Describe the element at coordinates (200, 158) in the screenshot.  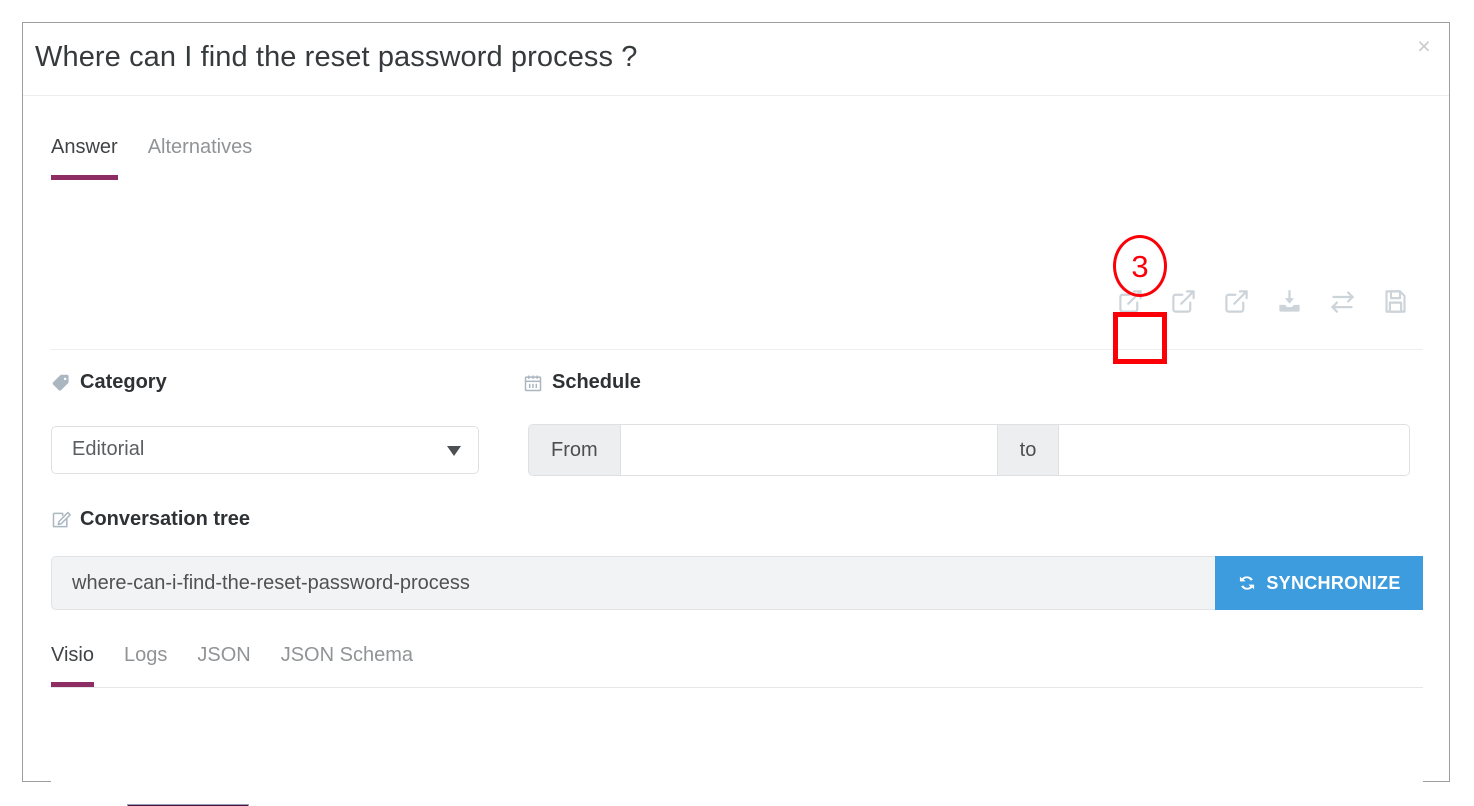
I see `tab-alternatives: Alternatives` at that location.